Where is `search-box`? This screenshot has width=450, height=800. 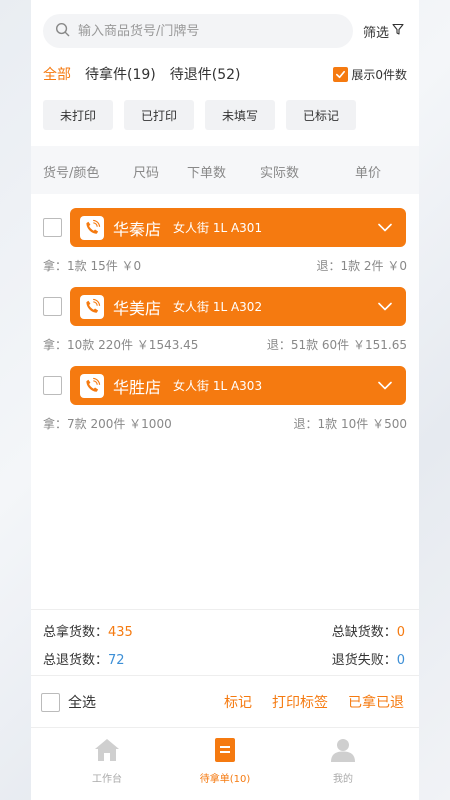 search-box is located at coordinates (198, 31).